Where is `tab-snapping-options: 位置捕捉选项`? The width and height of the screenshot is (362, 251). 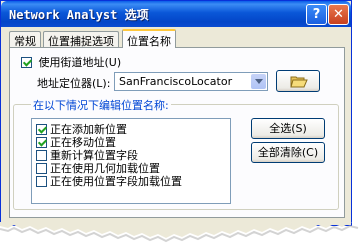 tab-snapping-options: 位置捕捉选项 is located at coordinates (81, 39).